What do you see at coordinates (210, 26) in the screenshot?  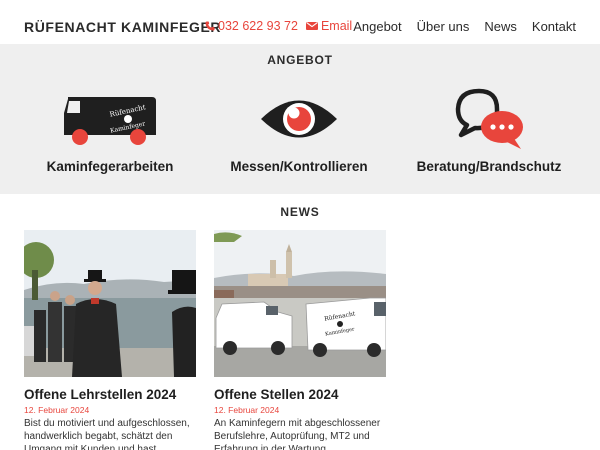 I see `phone-icon` at bounding box center [210, 26].